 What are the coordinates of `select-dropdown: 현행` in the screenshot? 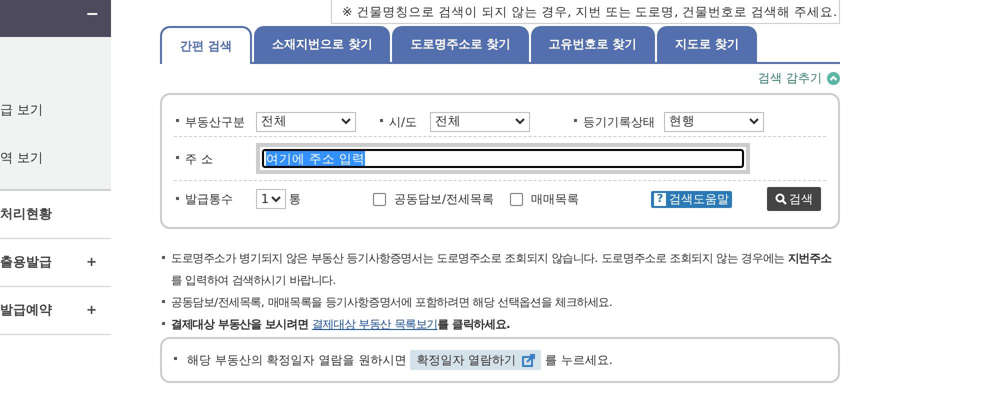 It's located at (714, 122).